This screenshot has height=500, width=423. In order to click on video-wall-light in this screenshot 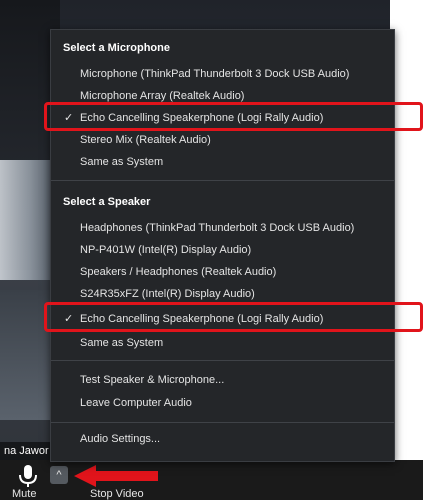, I will do `click(27, 220)`.